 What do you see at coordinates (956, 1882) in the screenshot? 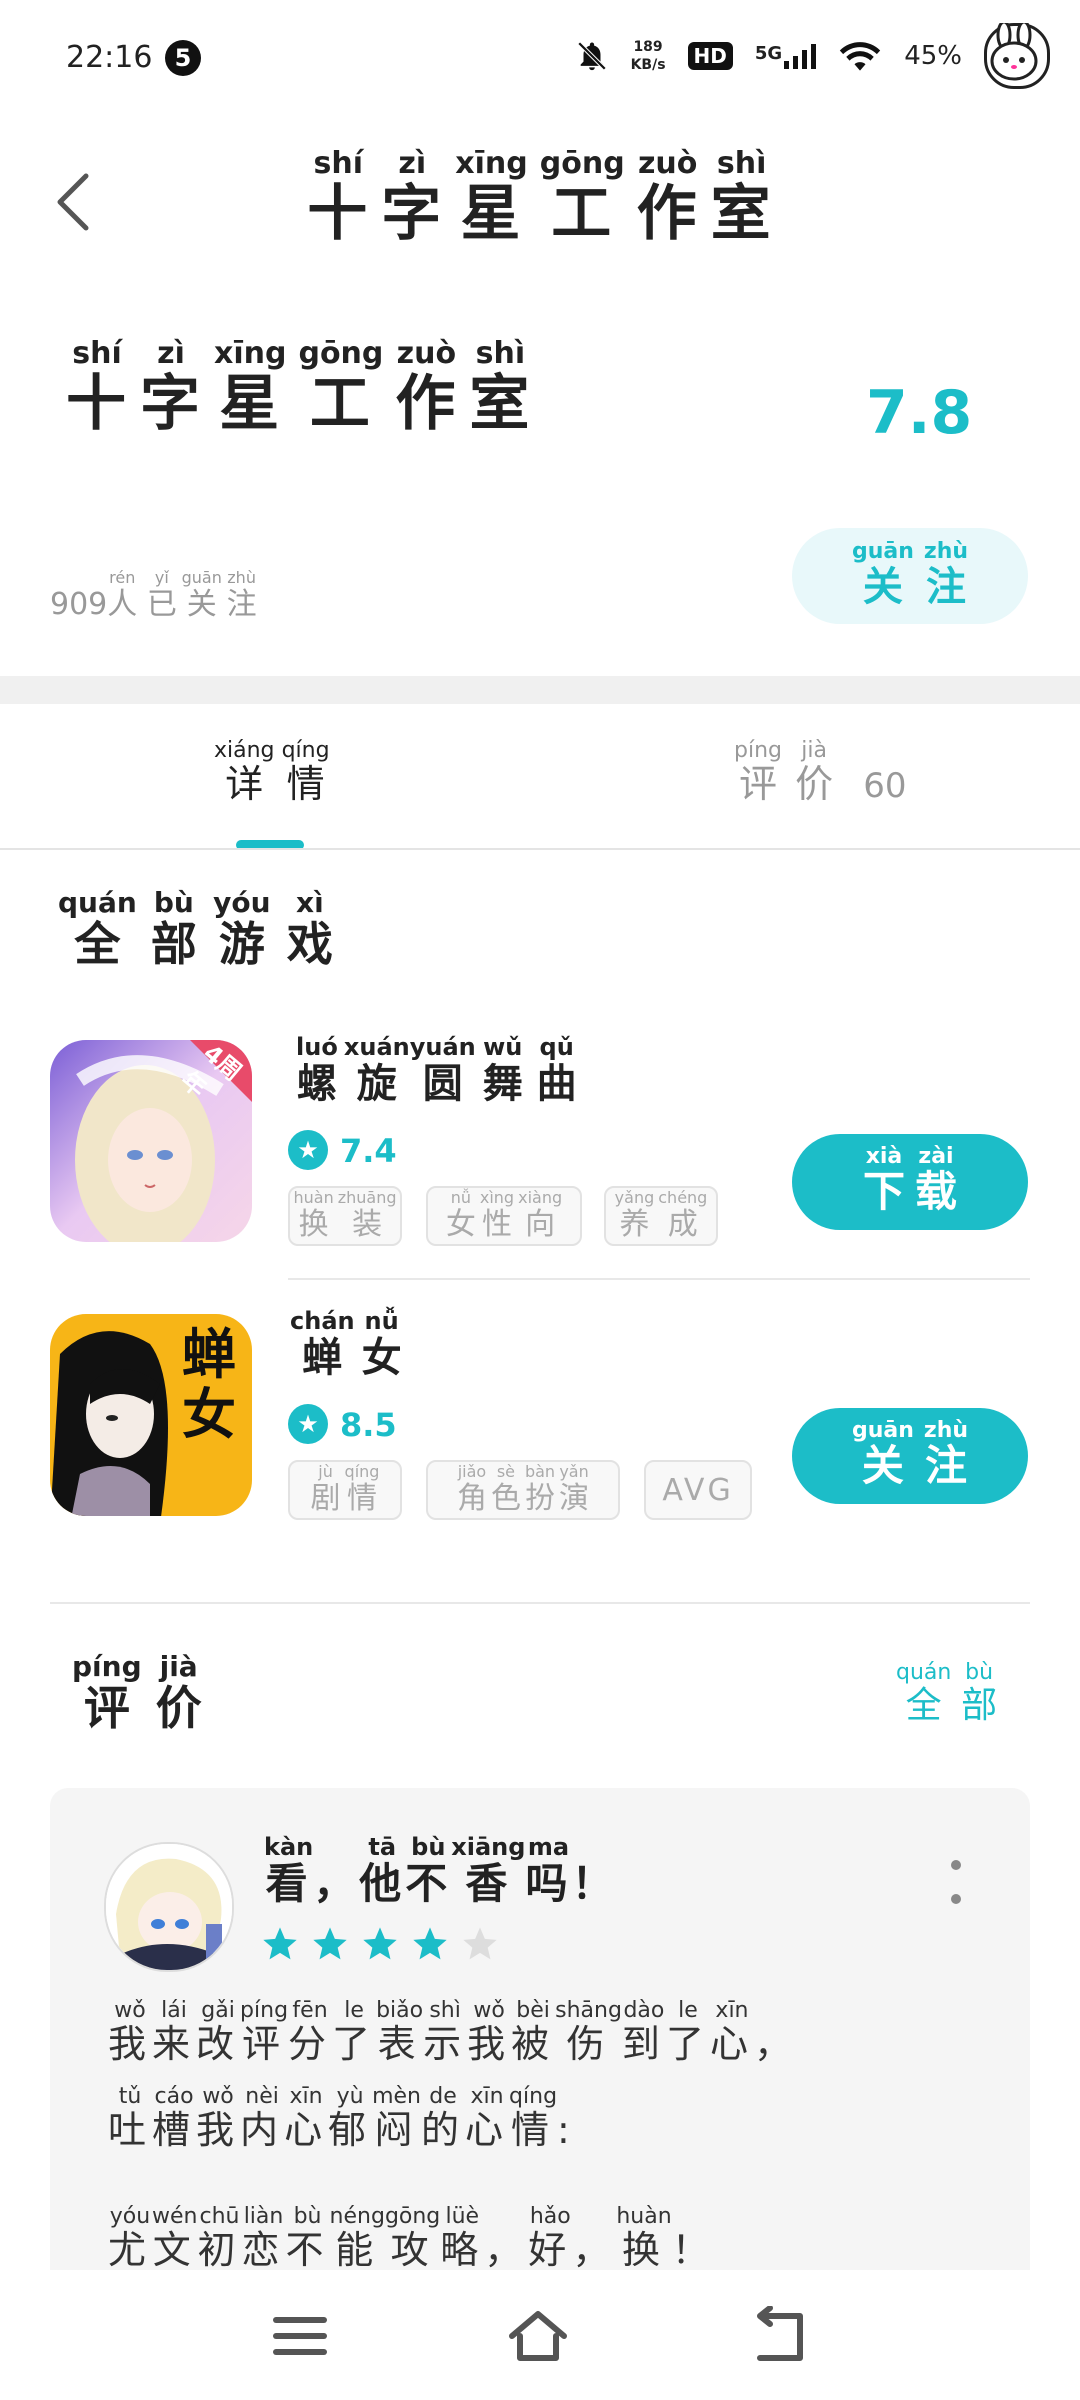
I see `more-vertical-icon` at bounding box center [956, 1882].